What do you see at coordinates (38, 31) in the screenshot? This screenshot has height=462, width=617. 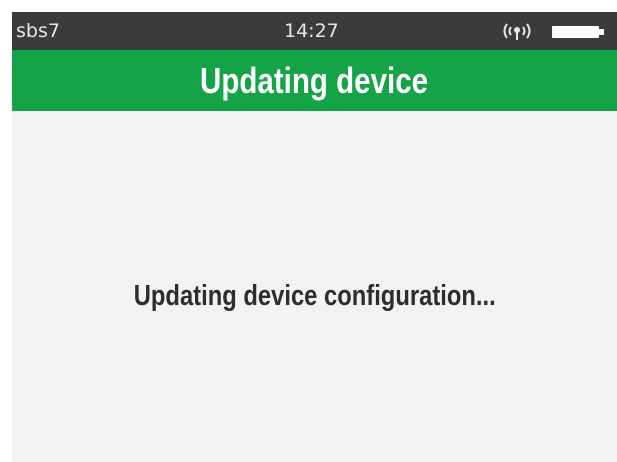 I see `device-name: sbs7` at bounding box center [38, 31].